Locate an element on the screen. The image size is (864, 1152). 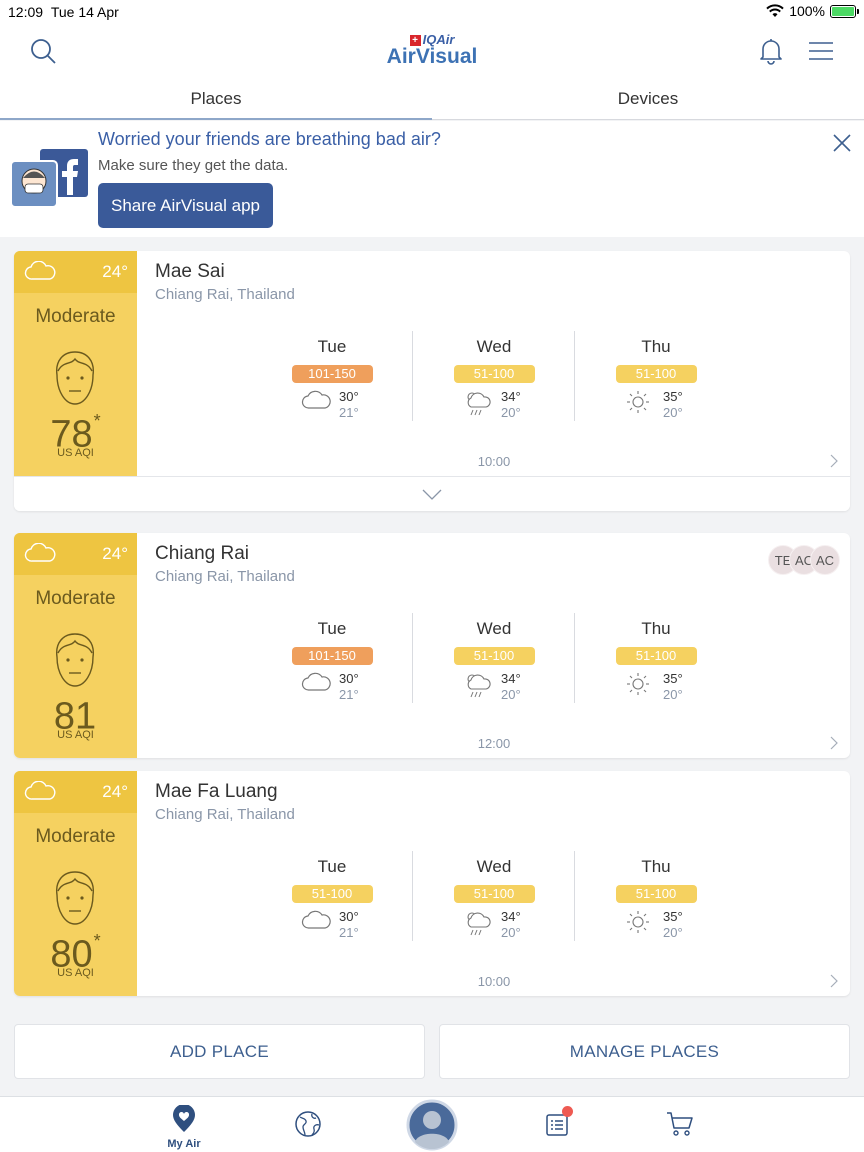
tab-devices: Devices is located at coordinates (648, 99).